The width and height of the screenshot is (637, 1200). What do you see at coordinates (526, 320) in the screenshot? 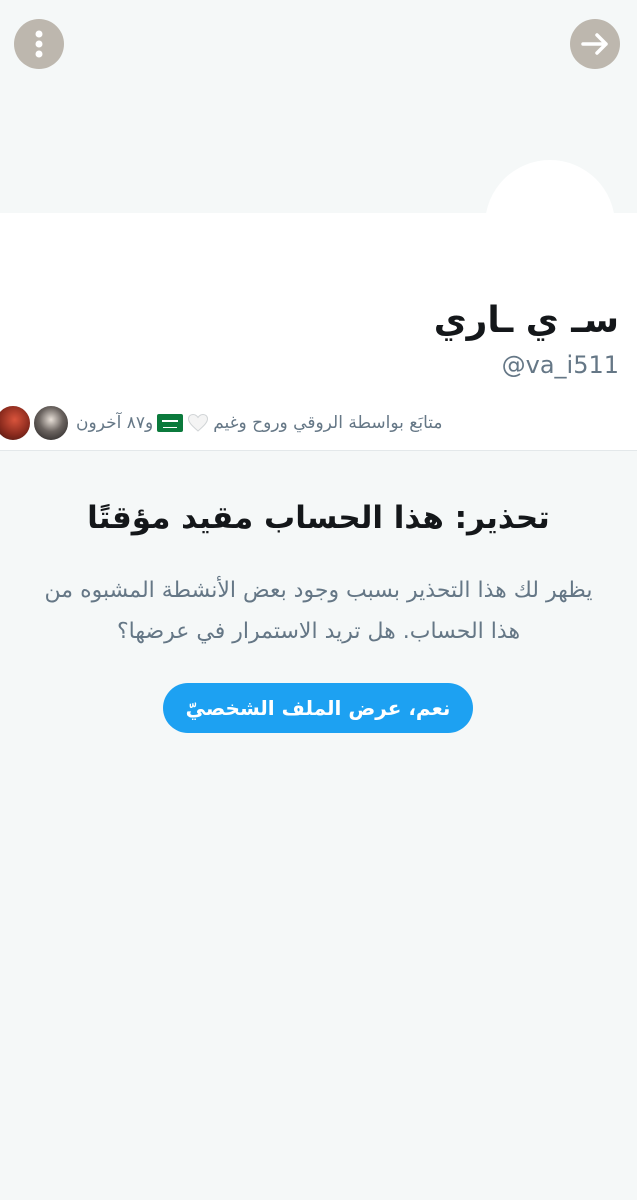
I see `display-name: سـ ي ـاري` at bounding box center [526, 320].